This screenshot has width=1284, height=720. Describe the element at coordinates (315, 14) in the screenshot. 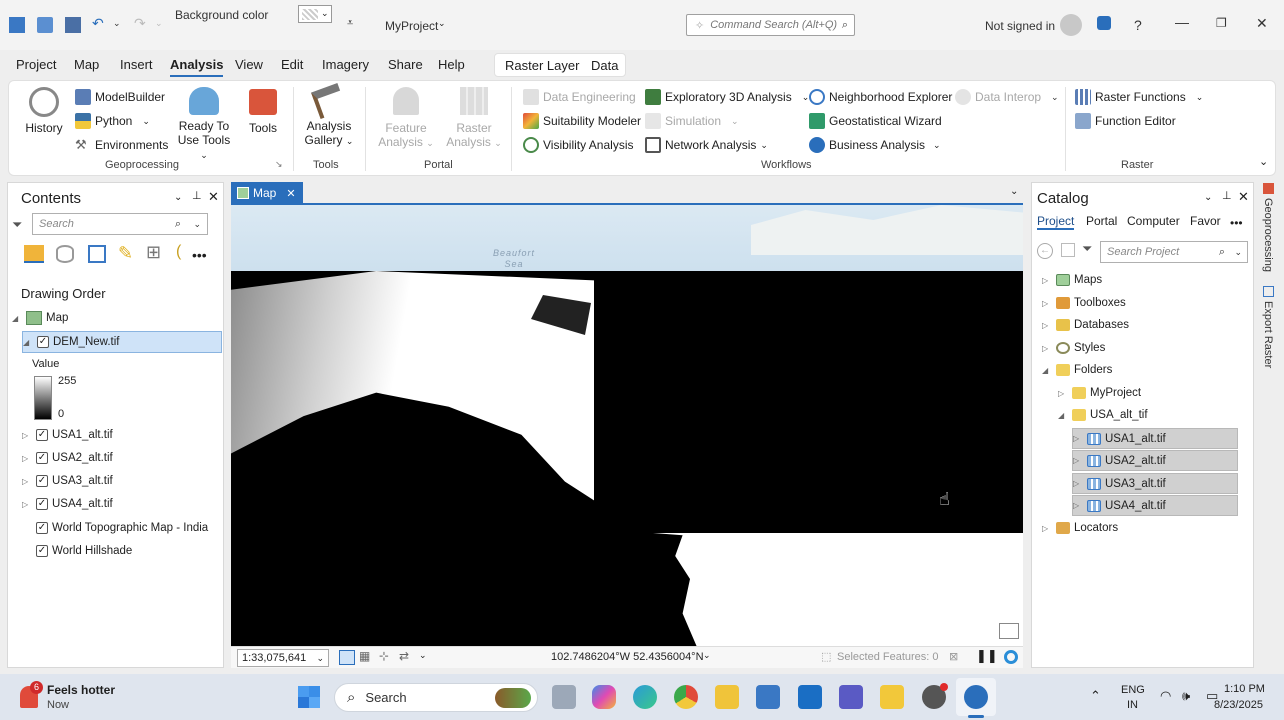

I see `background-color-picker: ⌄` at that location.